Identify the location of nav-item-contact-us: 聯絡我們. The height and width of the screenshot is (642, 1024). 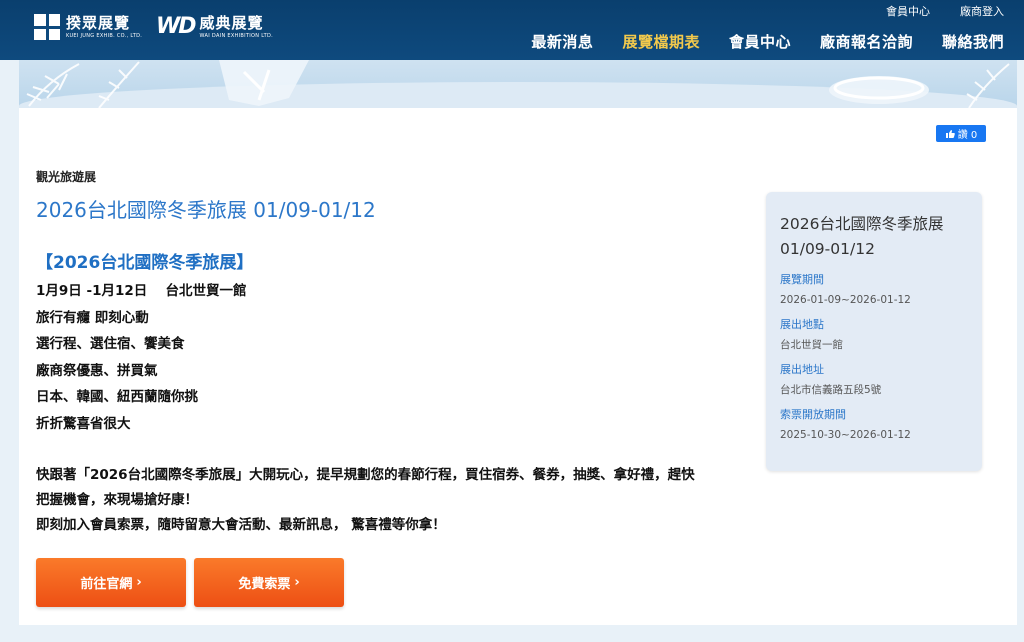
(973, 41).